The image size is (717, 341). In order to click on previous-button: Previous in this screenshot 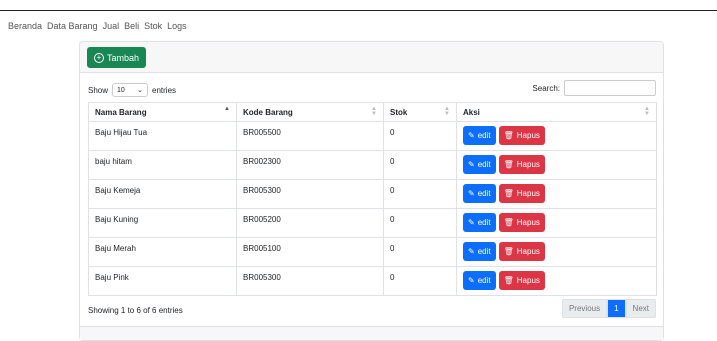, I will do `click(584, 308)`.